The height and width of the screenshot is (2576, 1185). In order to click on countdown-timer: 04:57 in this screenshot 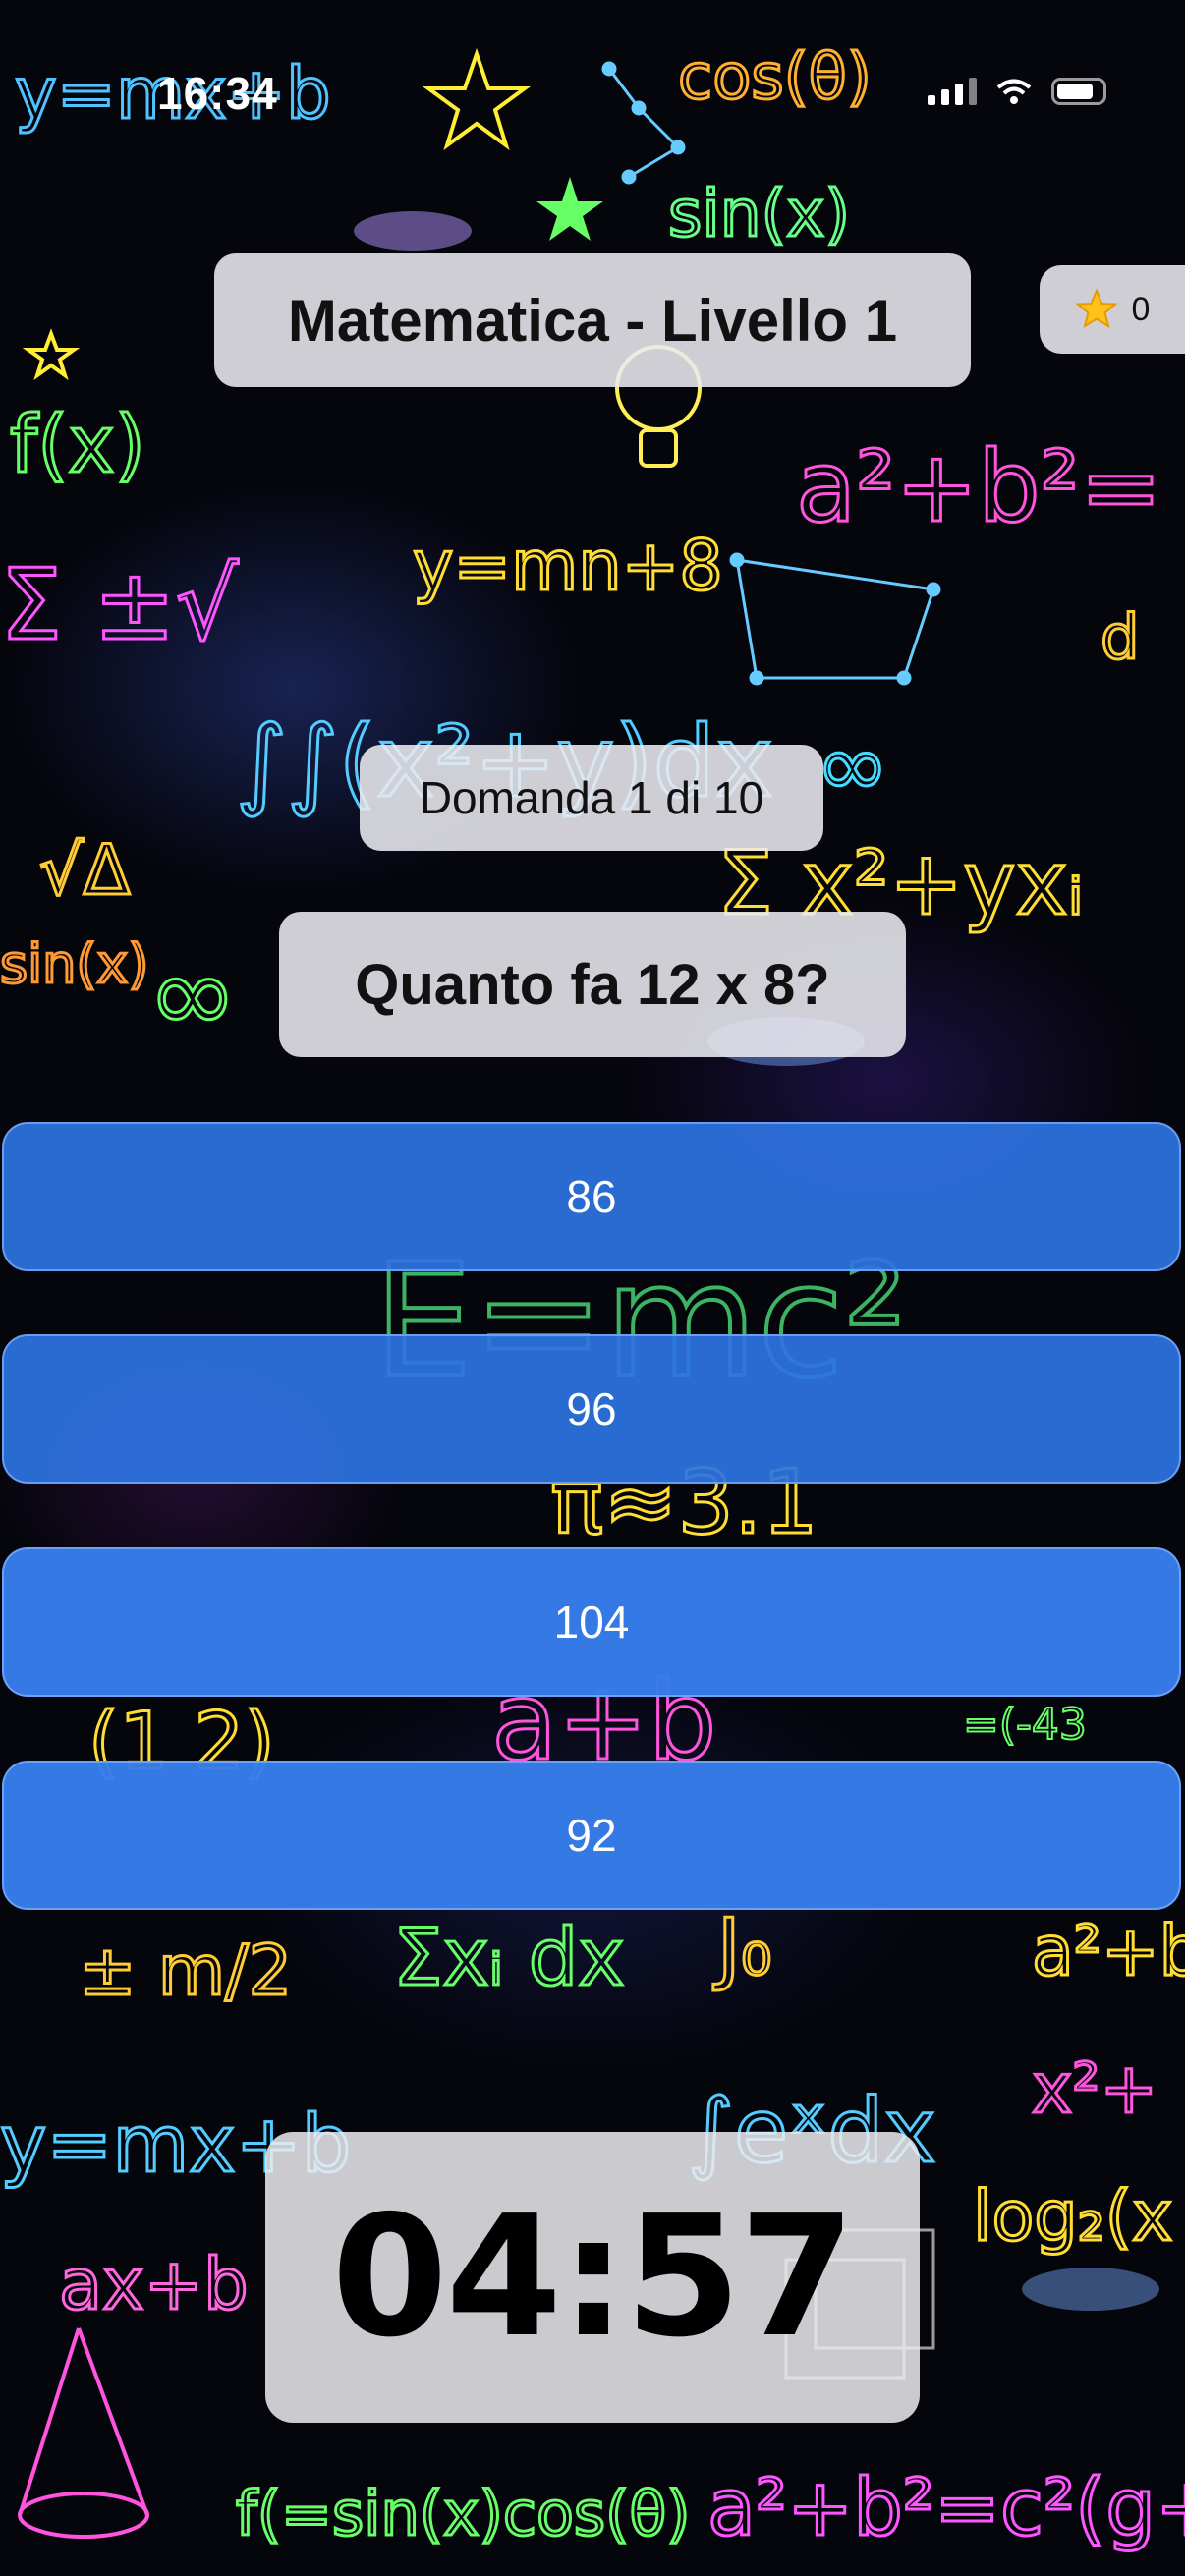, I will do `click(593, 2277)`.